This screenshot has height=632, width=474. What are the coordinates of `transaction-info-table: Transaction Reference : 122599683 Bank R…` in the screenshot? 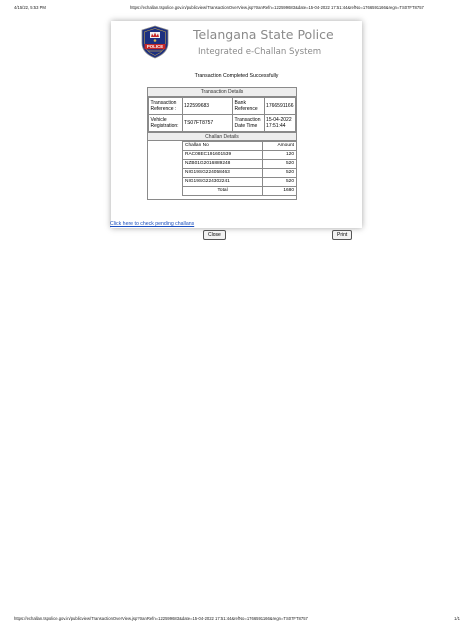 It's located at (222, 114).